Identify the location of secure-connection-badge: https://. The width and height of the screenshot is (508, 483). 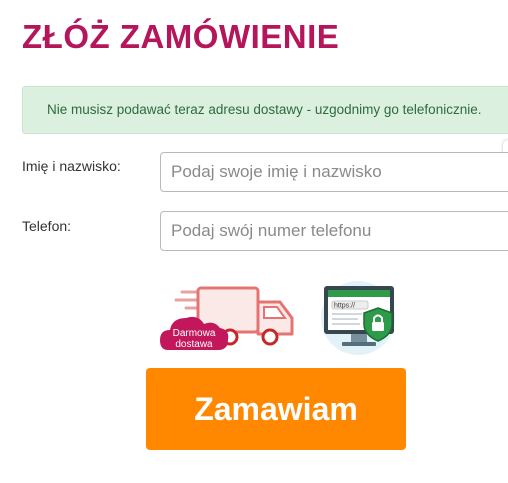
(359, 319).